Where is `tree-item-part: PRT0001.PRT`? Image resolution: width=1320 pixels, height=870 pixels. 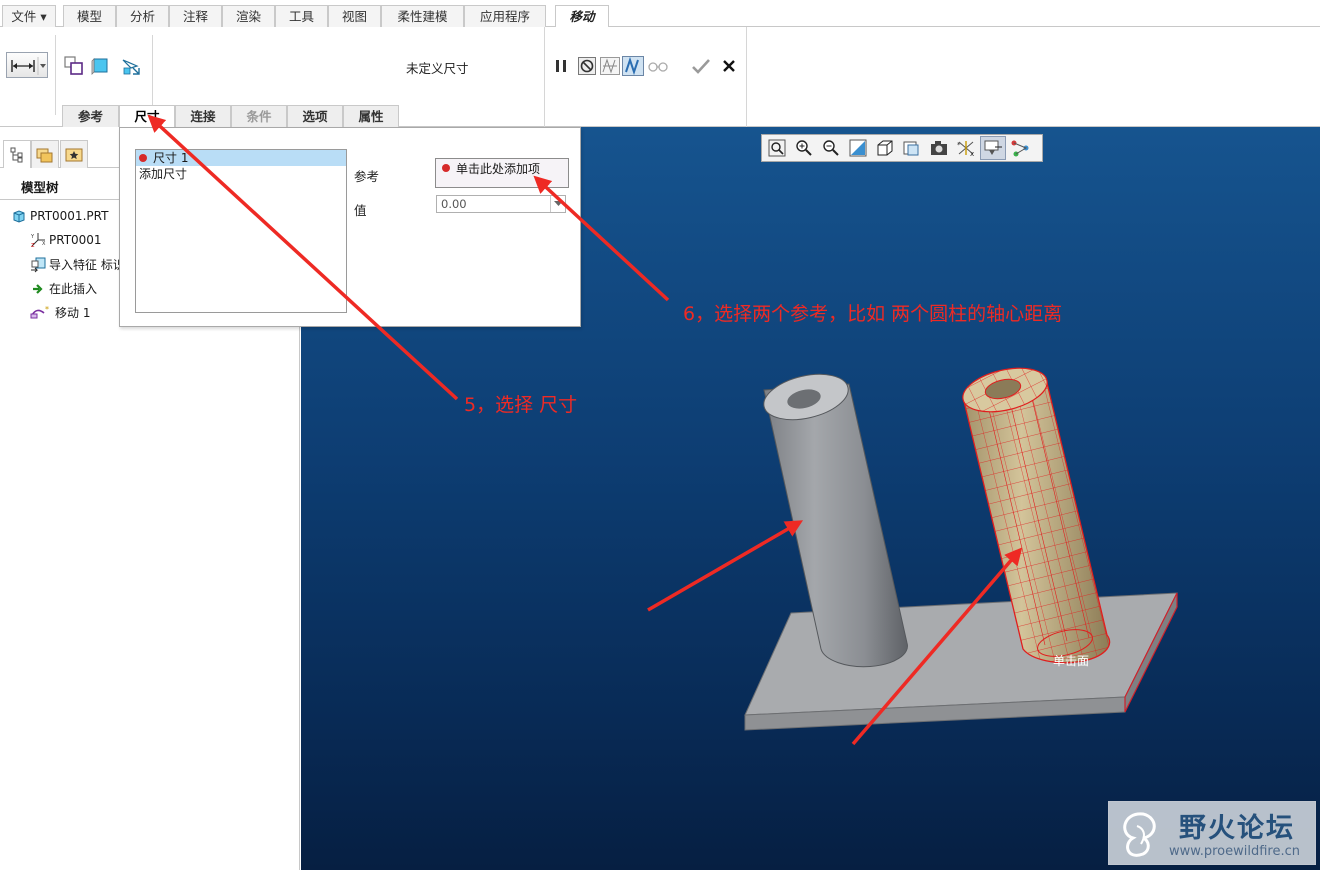 tree-item-part: PRT0001.PRT is located at coordinates (59, 216).